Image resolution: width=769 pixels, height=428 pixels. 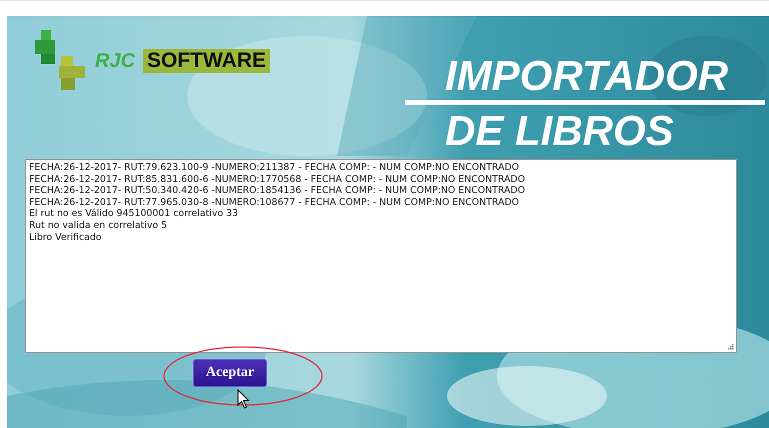 I want to click on log-line: Libro Verificado, so click(x=66, y=238).